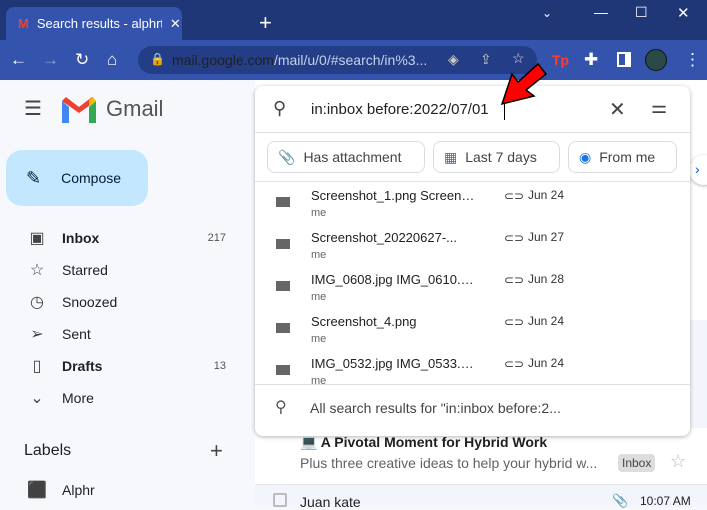 This screenshot has width=707, height=510. Describe the element at coordinates (641, 12) in the screenshot. I see `maximize-button: ☐` at that location.